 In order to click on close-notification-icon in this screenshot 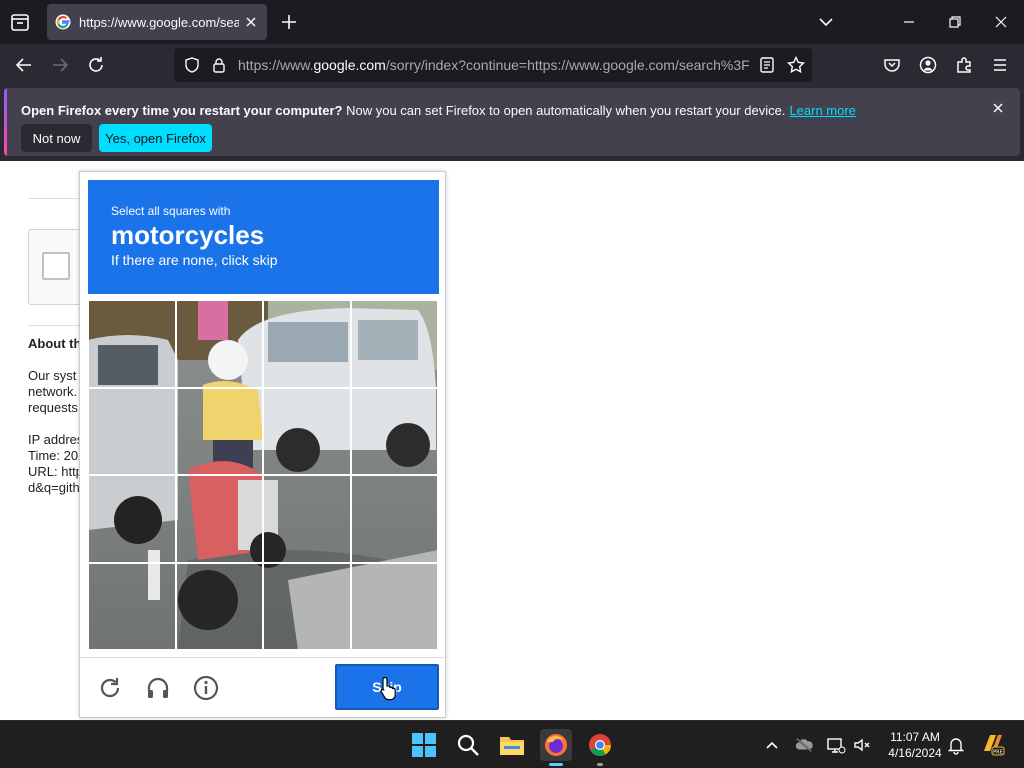, I will do `click(998, 108)`.